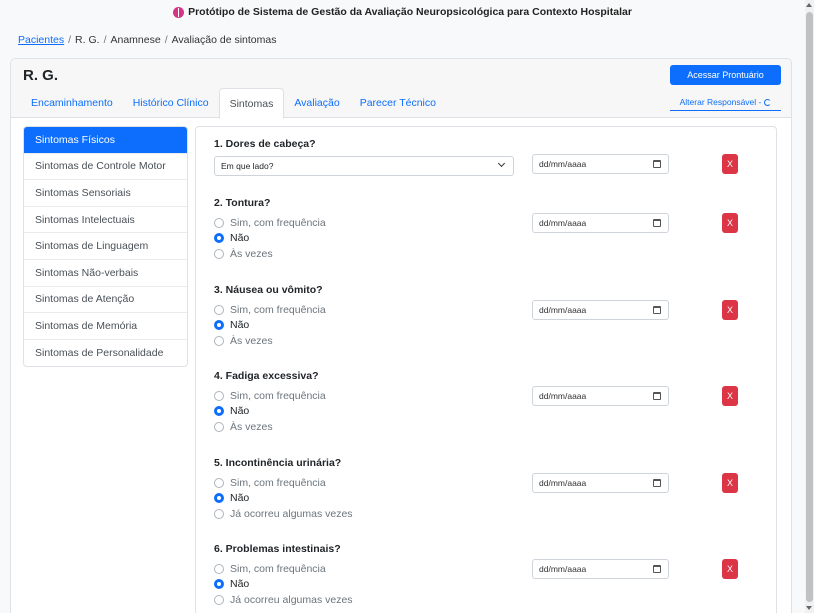 The width and height of the screenshot is (814, 613). What do you see at coordinates (105, 220) in the screenshot?
I see `sidebar-item-intelectuais: Sintomas Intelectuais` at bounding box center [105, 220].